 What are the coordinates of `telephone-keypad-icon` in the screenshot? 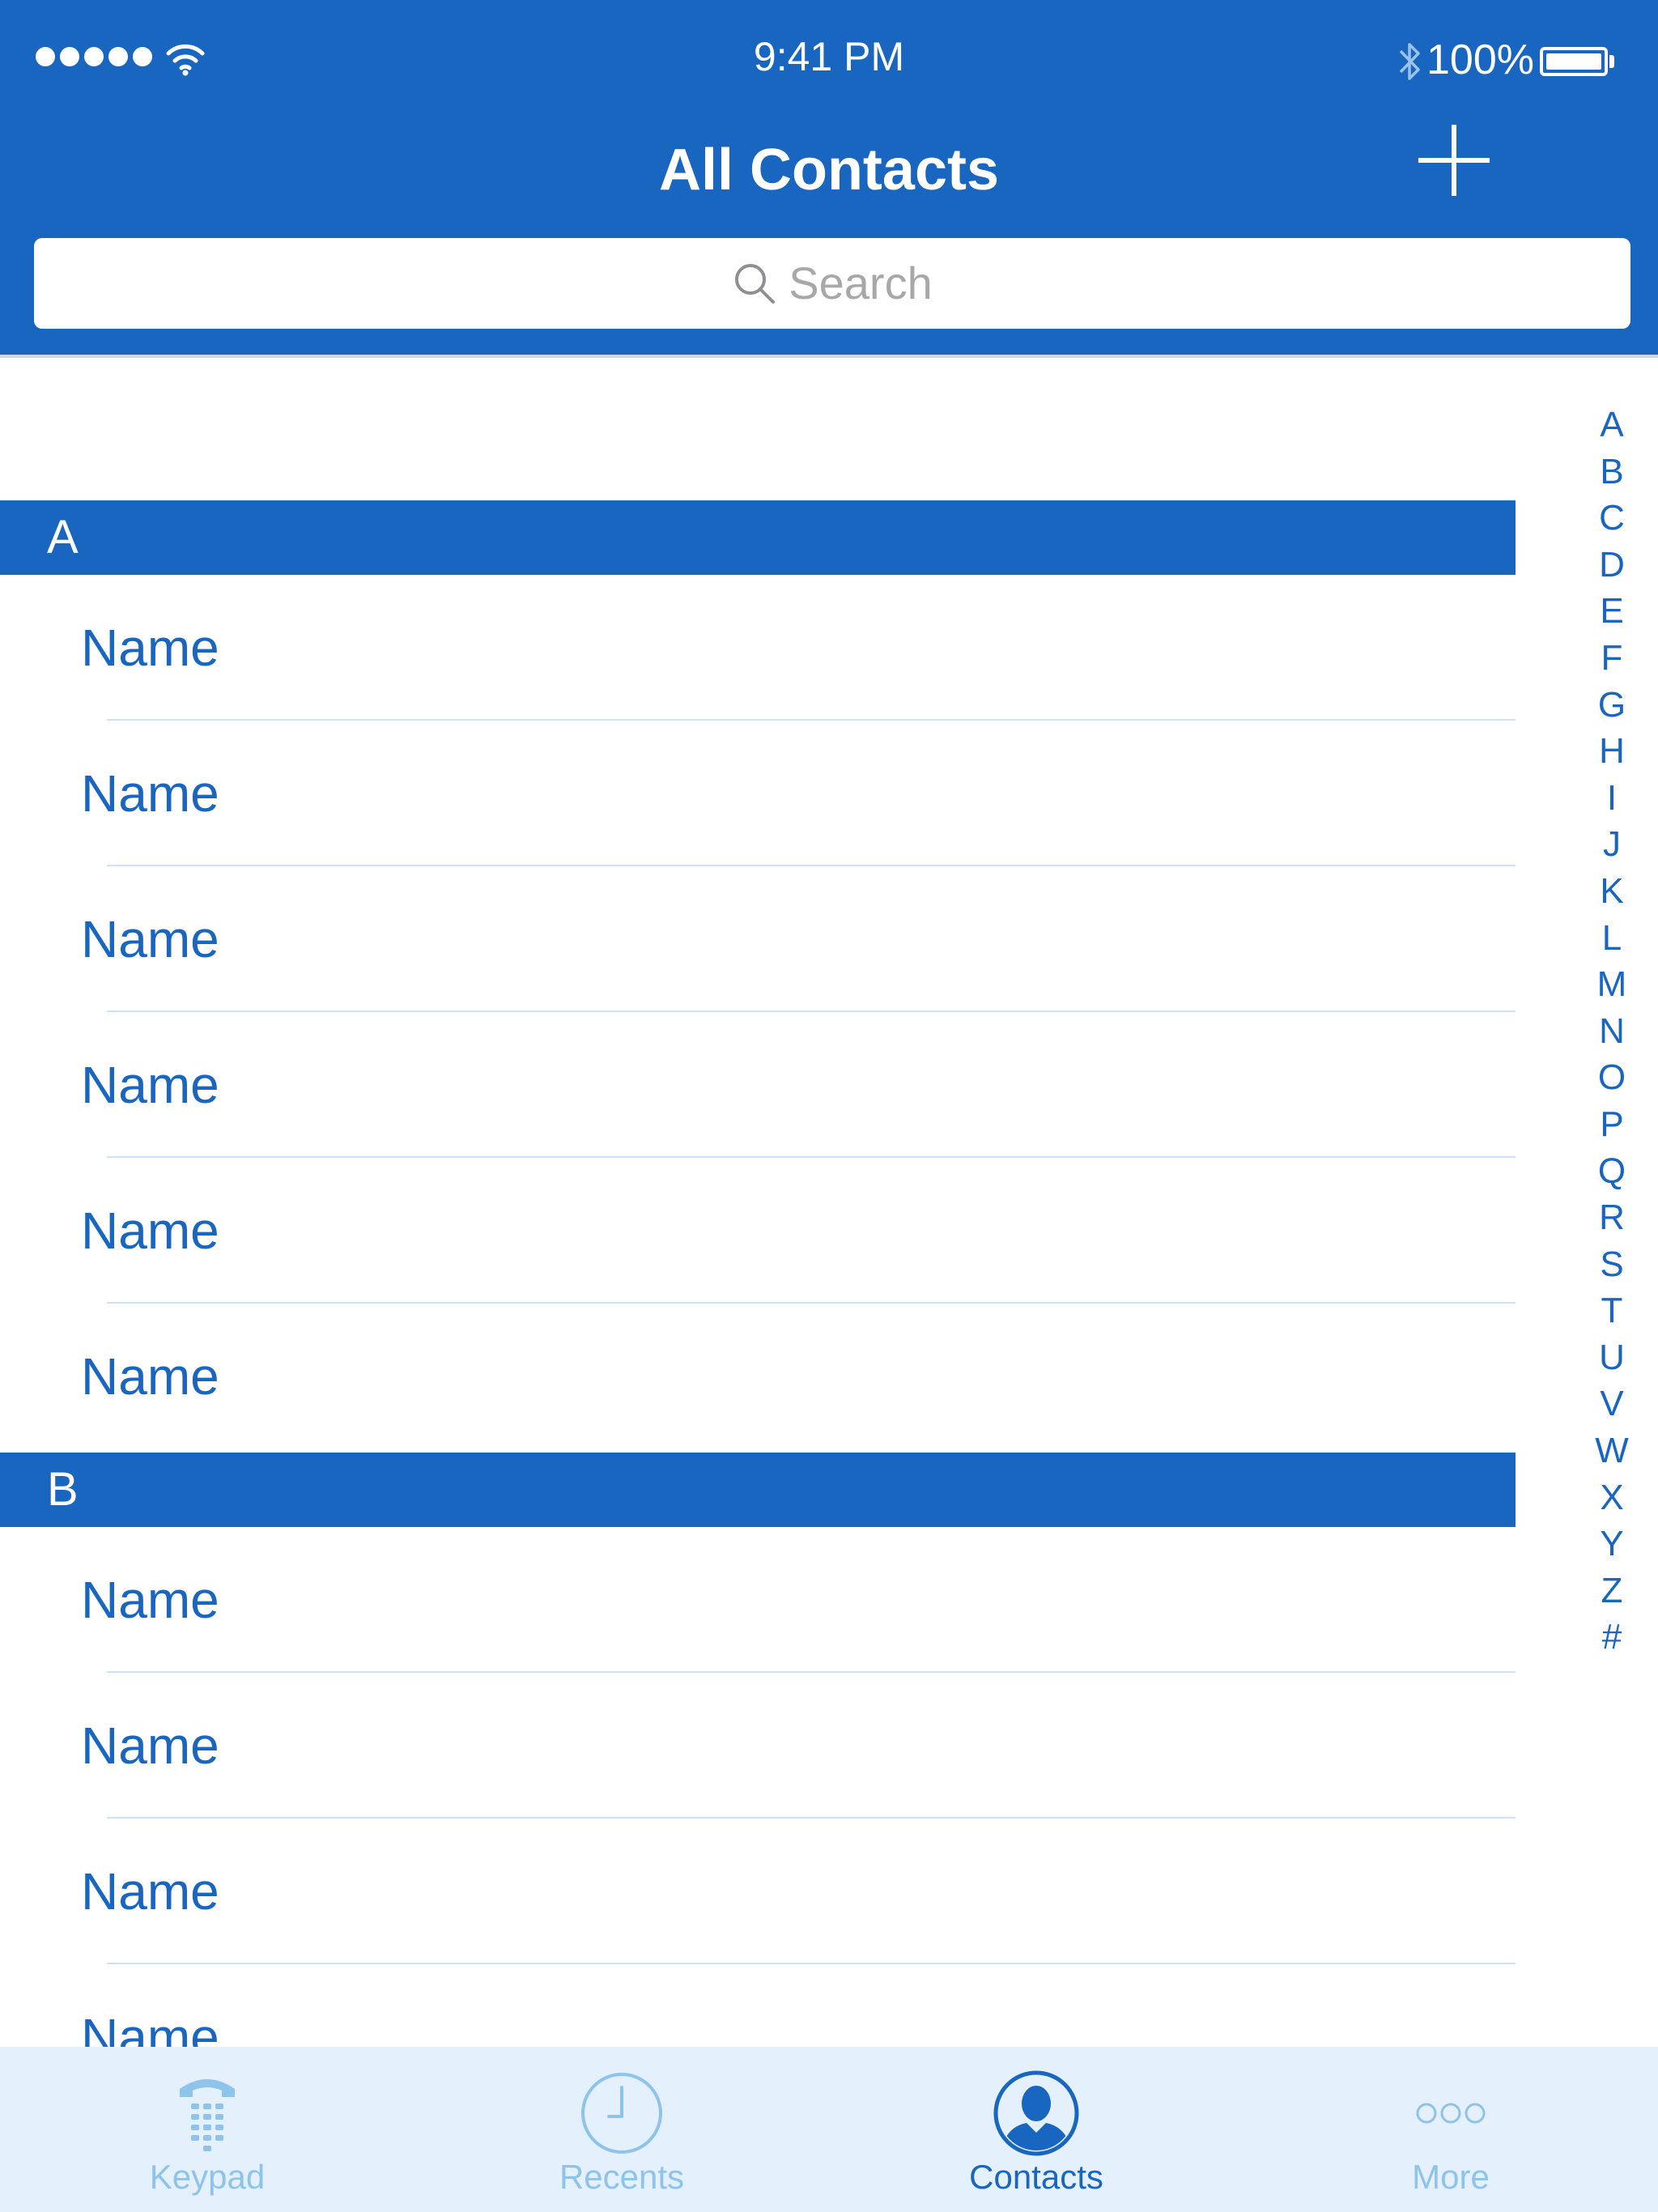 It's located at (207, 2115).